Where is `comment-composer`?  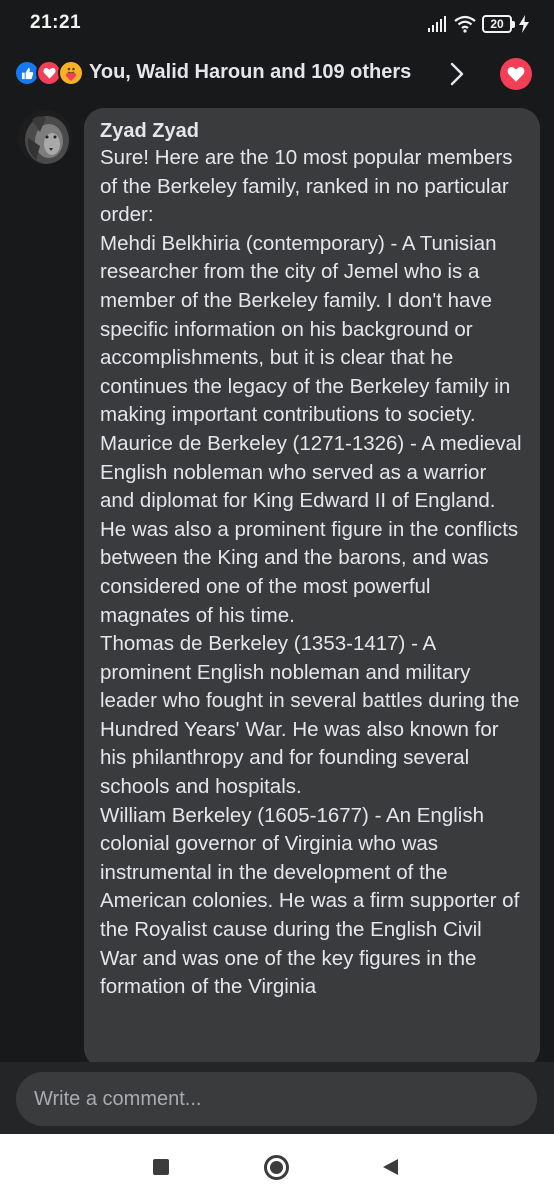 comment-composer is located at coordinates (277, 1098).